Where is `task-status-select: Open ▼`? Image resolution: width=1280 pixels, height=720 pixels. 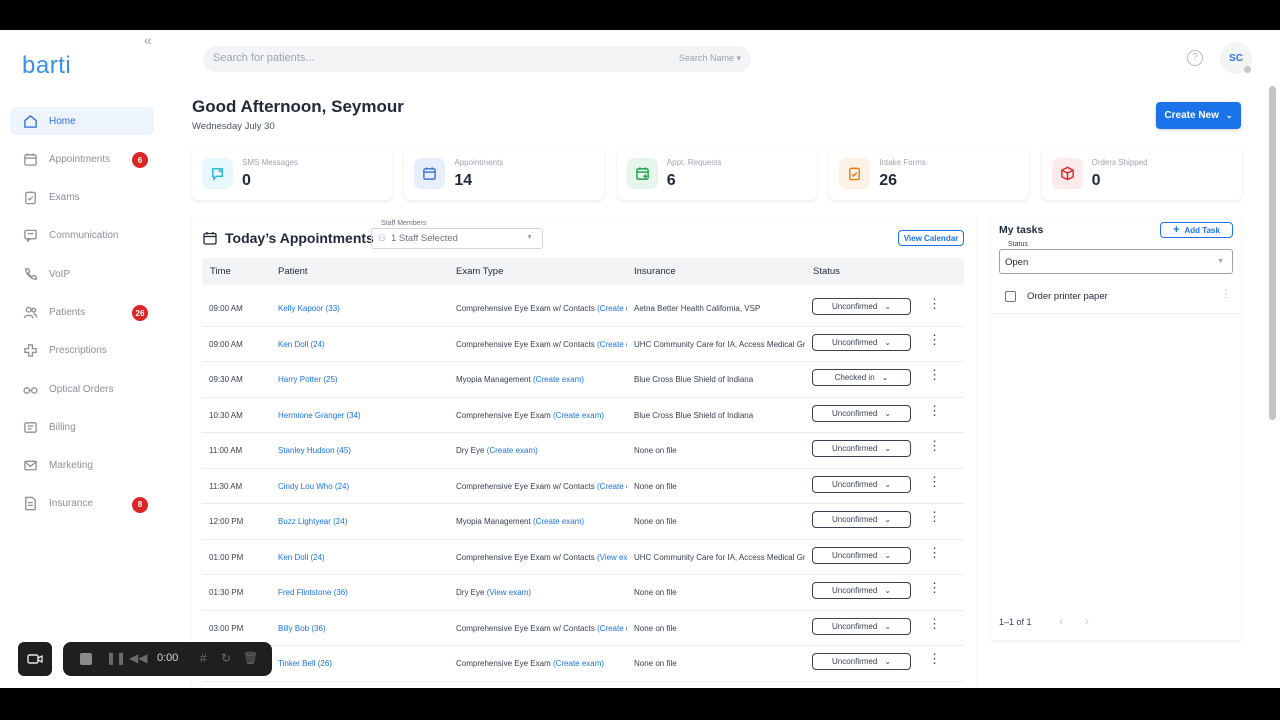 task-status-select: Open ▼ is located at coordinates (1116, 261).